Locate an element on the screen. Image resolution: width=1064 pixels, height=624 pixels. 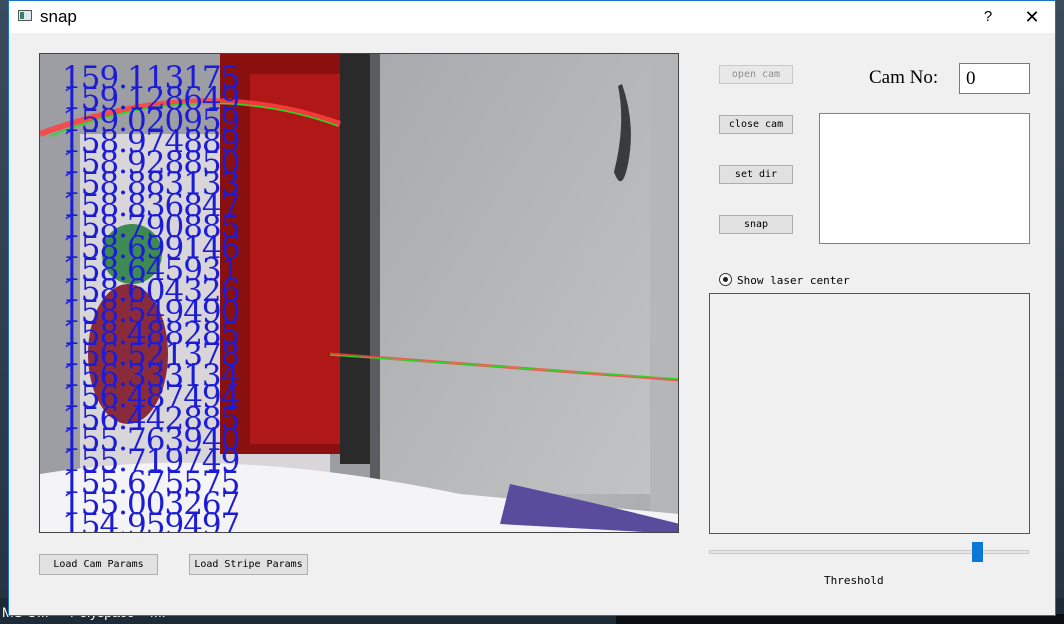
title-bar: snap ? ✕ is located at coordinates (532, 17).